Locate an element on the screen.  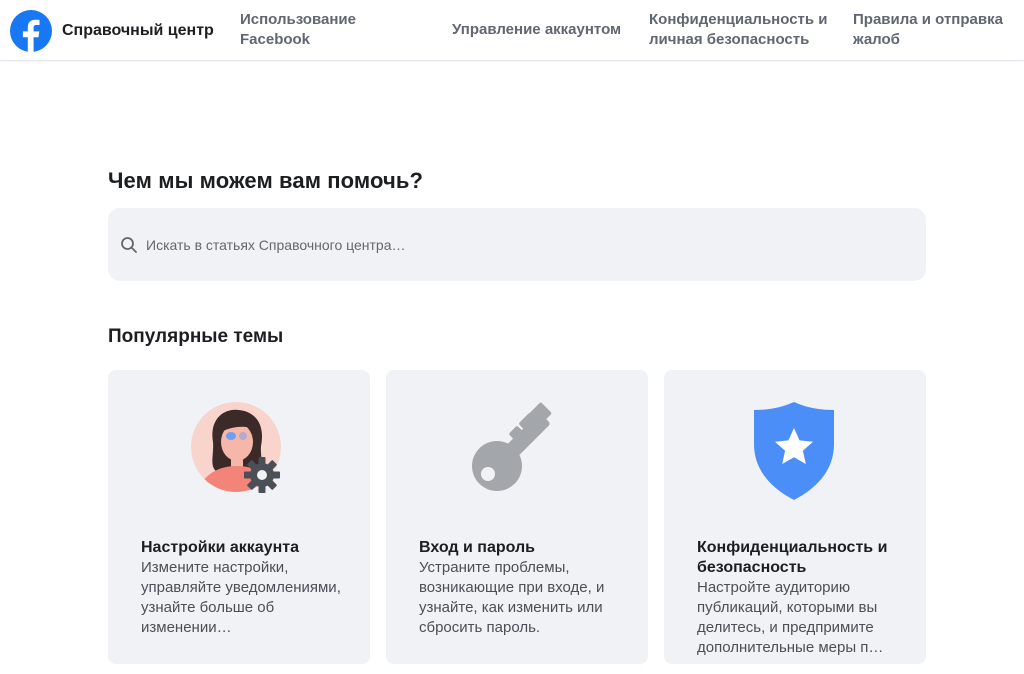
person-gear-icon is located at coordinates (236, 447).